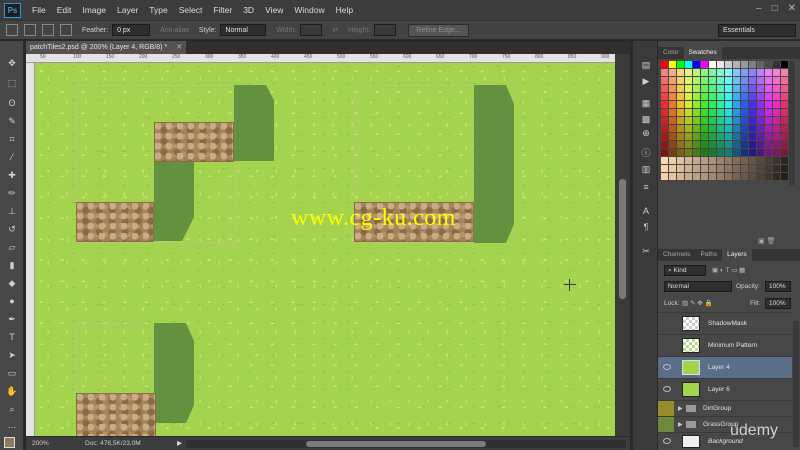 The image size is (800, 450). What do you see at coordinates (12, 409) in the screenshot?
I see `zoom-tool-icon: ⌕` at bounding box center [12, 409].